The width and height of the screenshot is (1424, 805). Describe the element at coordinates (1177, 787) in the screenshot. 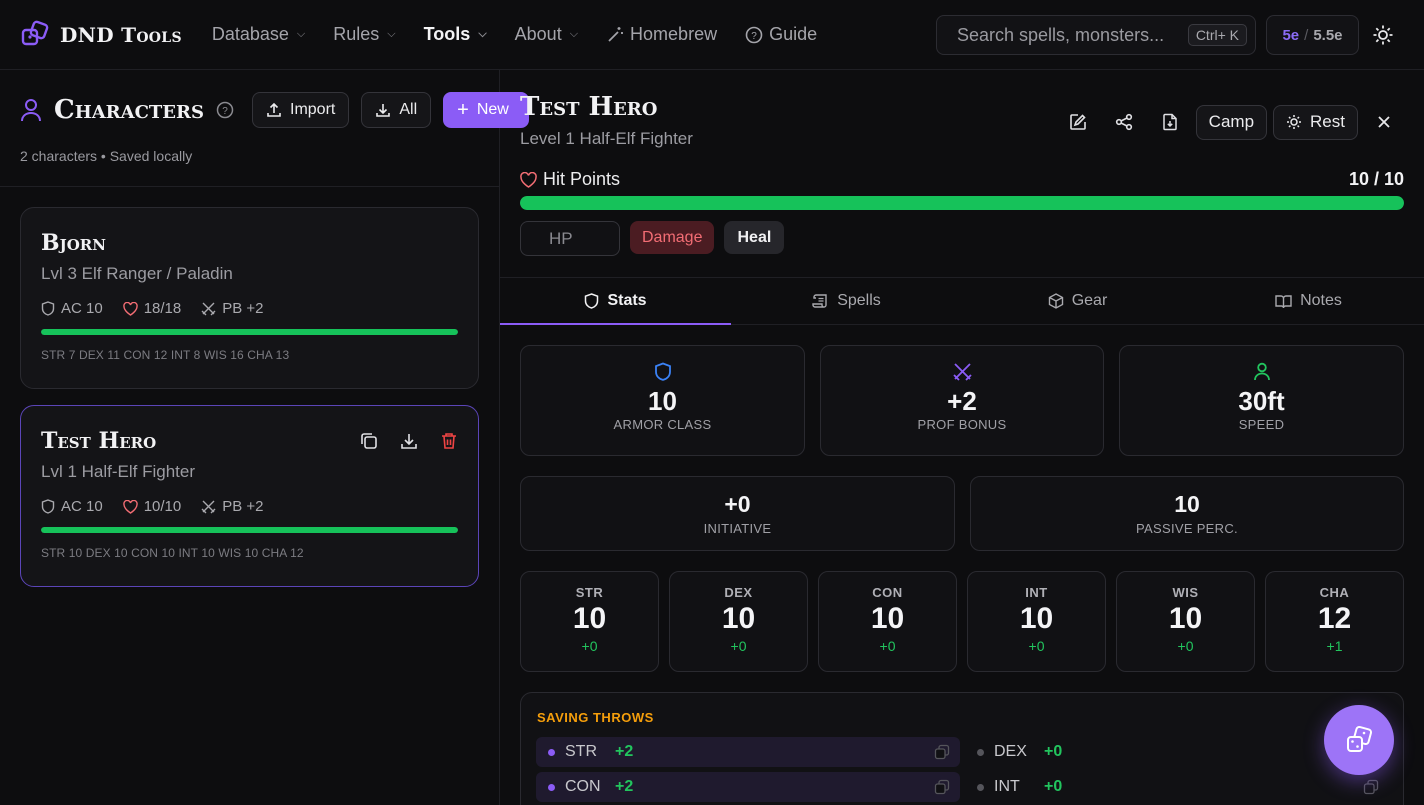

I see `saving-throw-int: INT +0` at that location.